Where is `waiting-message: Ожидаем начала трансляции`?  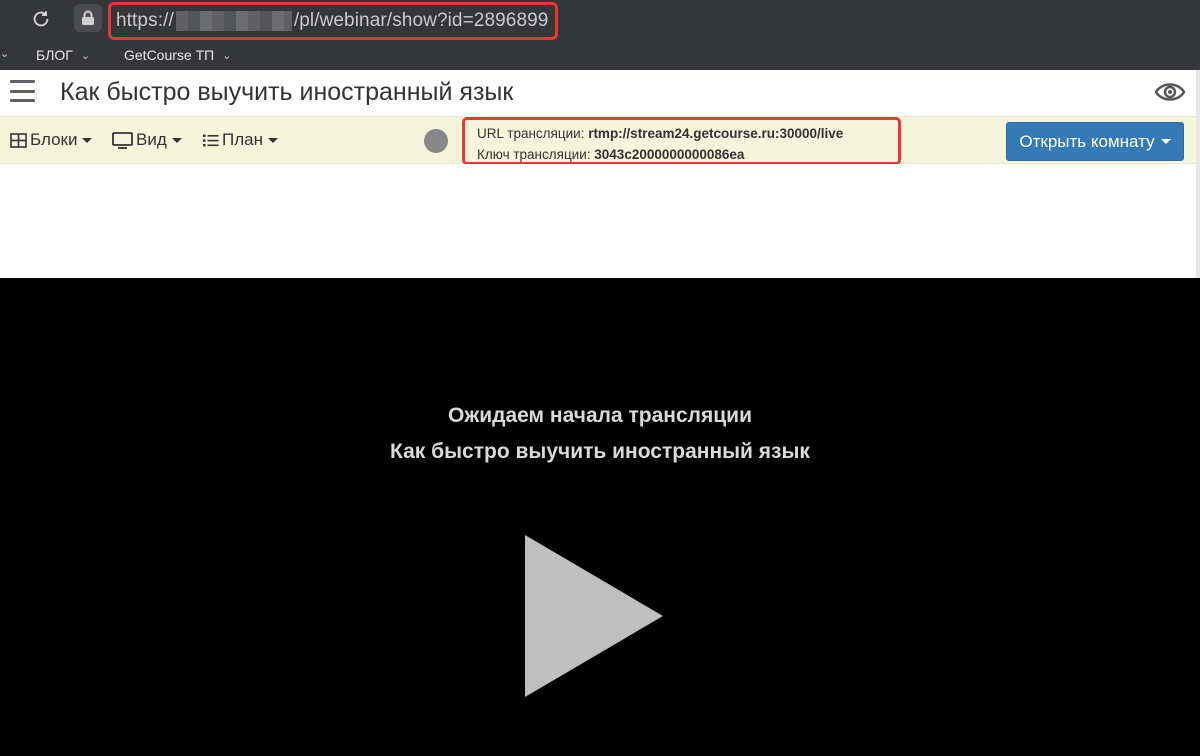 waiting-message: Ожидаем начала трансляции is located at coordinates (600, 415).